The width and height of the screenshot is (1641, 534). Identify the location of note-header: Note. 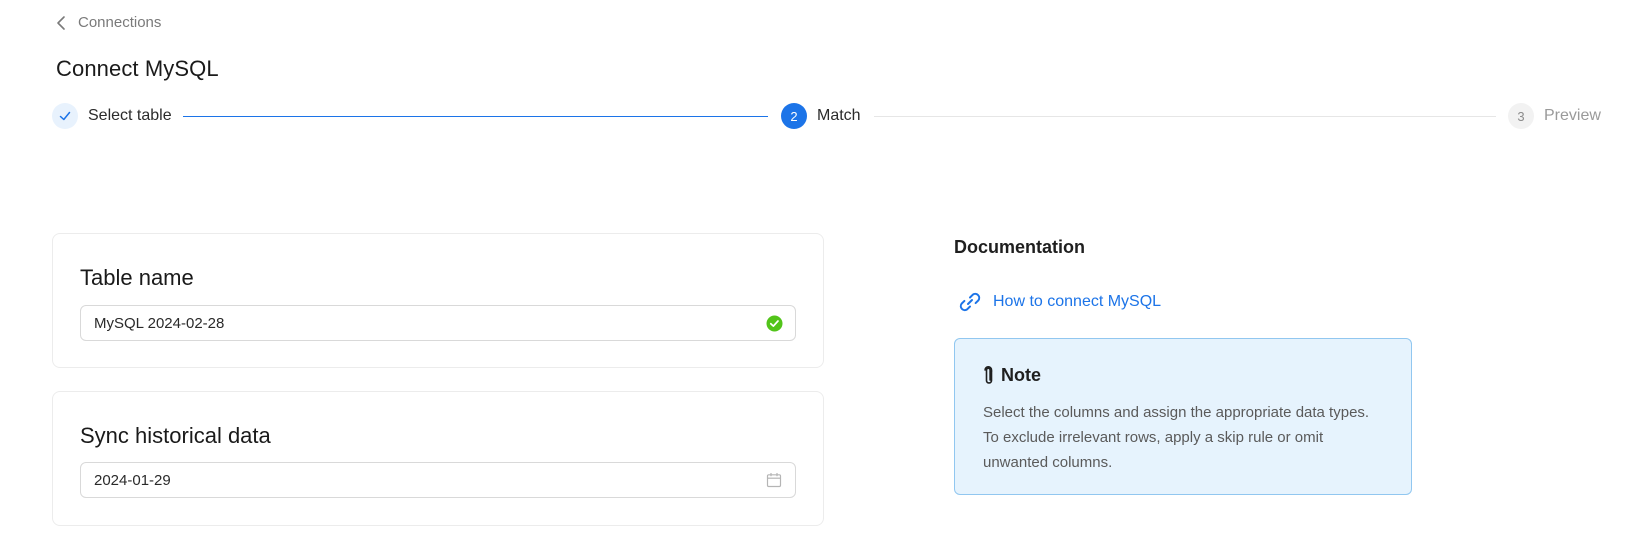
(1012, 375).